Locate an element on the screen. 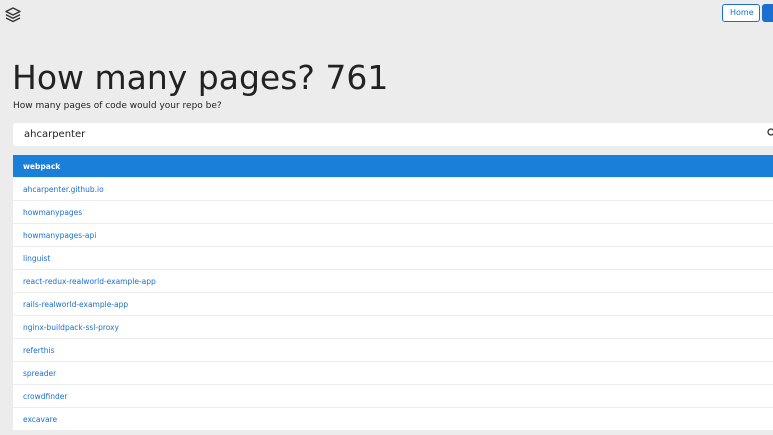 The height and width of the screenshot is (435, 773). repo-list-item: spreader is located at coordinates (393, 373).